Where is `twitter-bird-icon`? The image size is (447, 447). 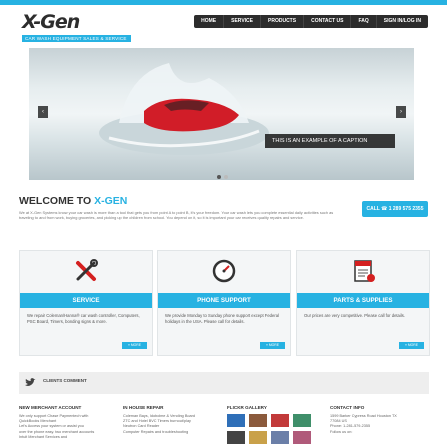 twitter-bird-icon is located at coordinates (30, 382).